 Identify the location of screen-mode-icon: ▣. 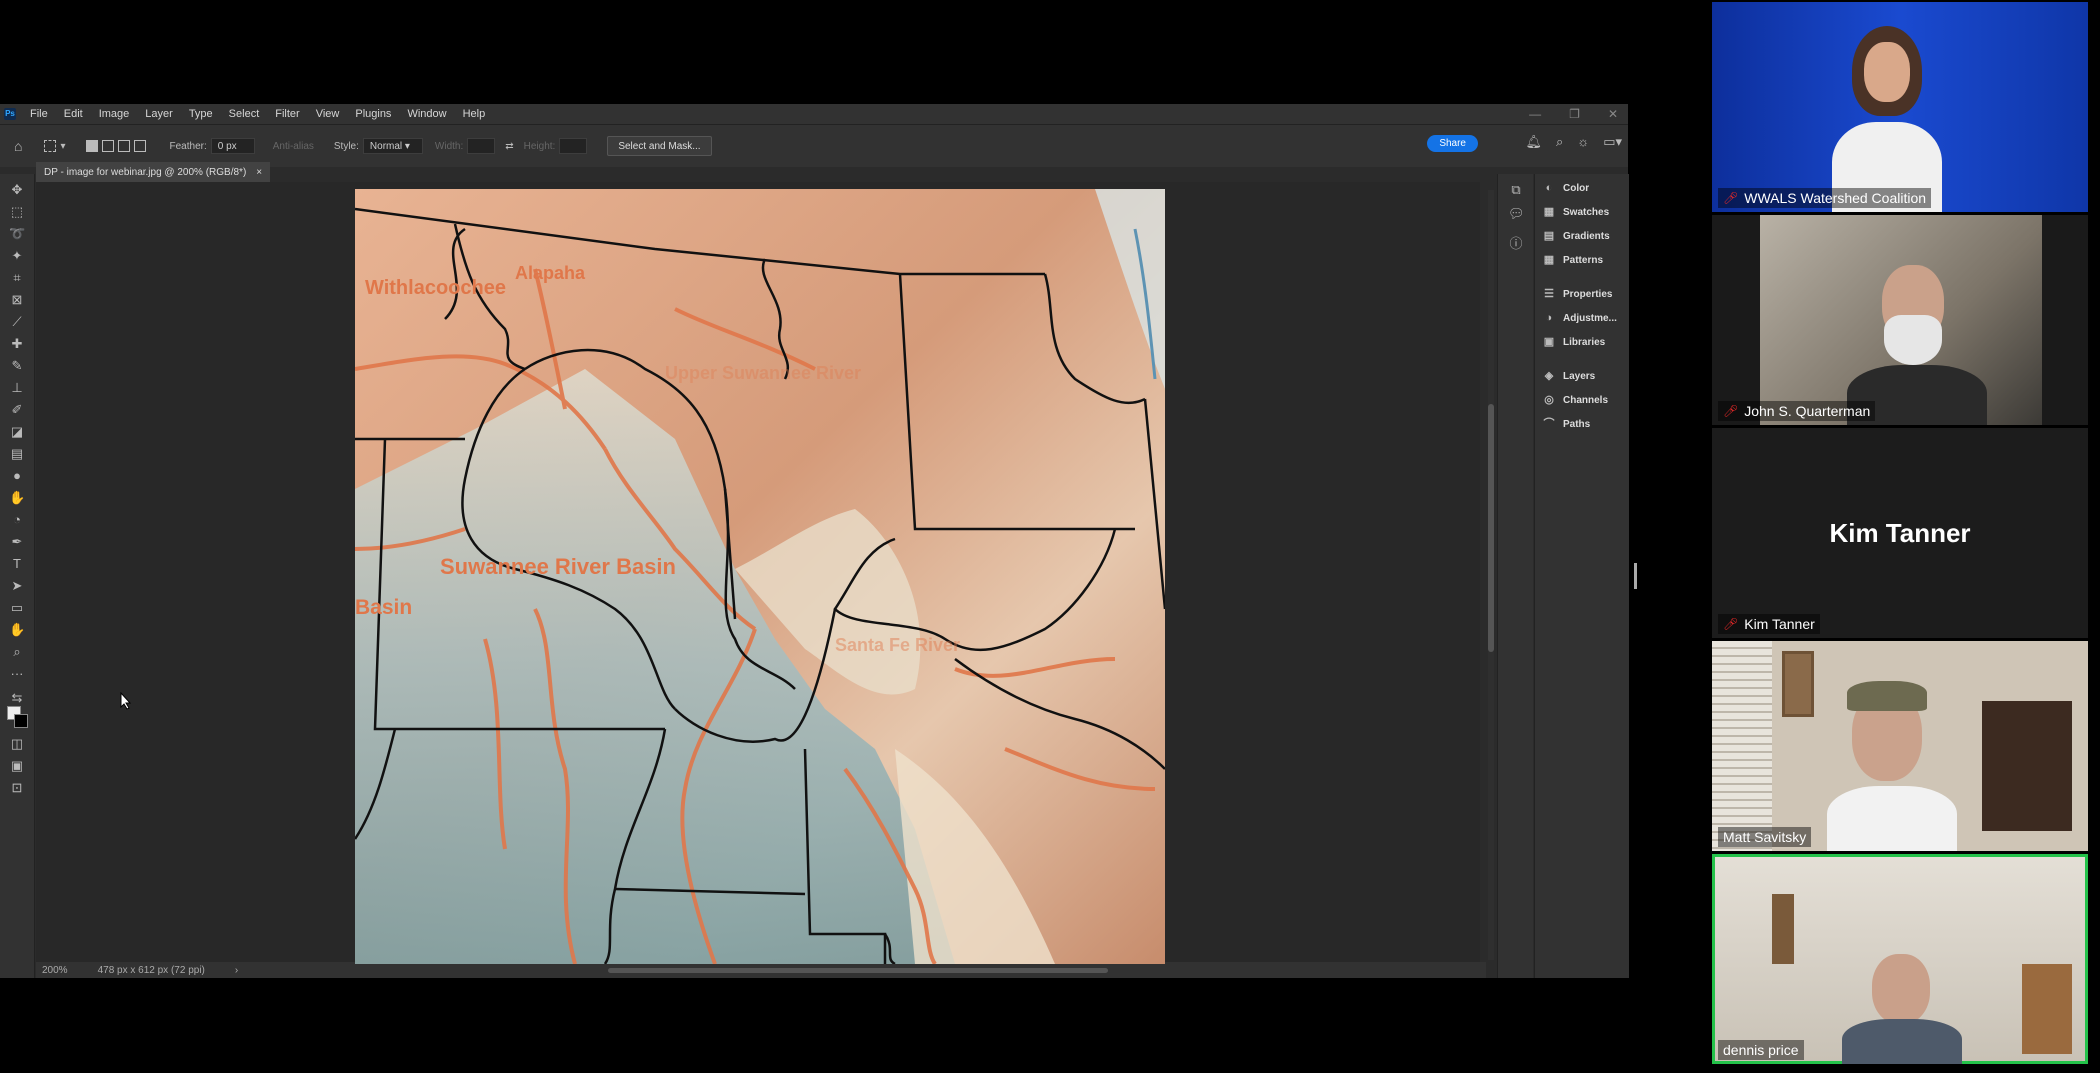
(17, 766).